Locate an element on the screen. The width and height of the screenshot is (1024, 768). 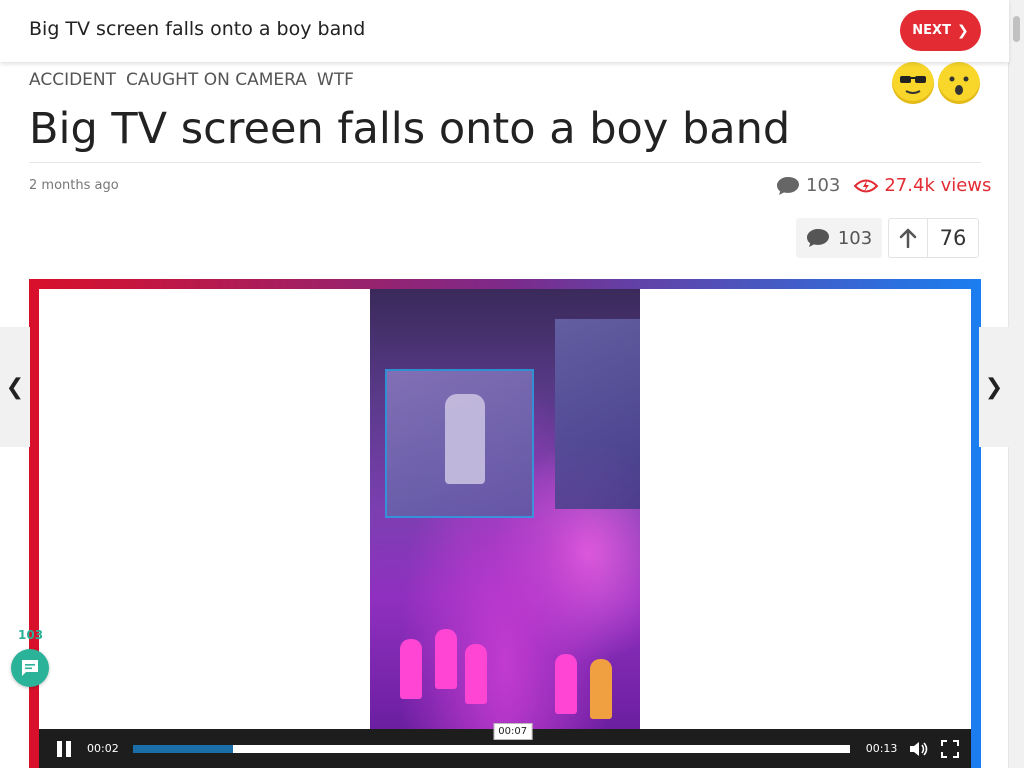
floating-comment-button is located at coordinates (30, 668).